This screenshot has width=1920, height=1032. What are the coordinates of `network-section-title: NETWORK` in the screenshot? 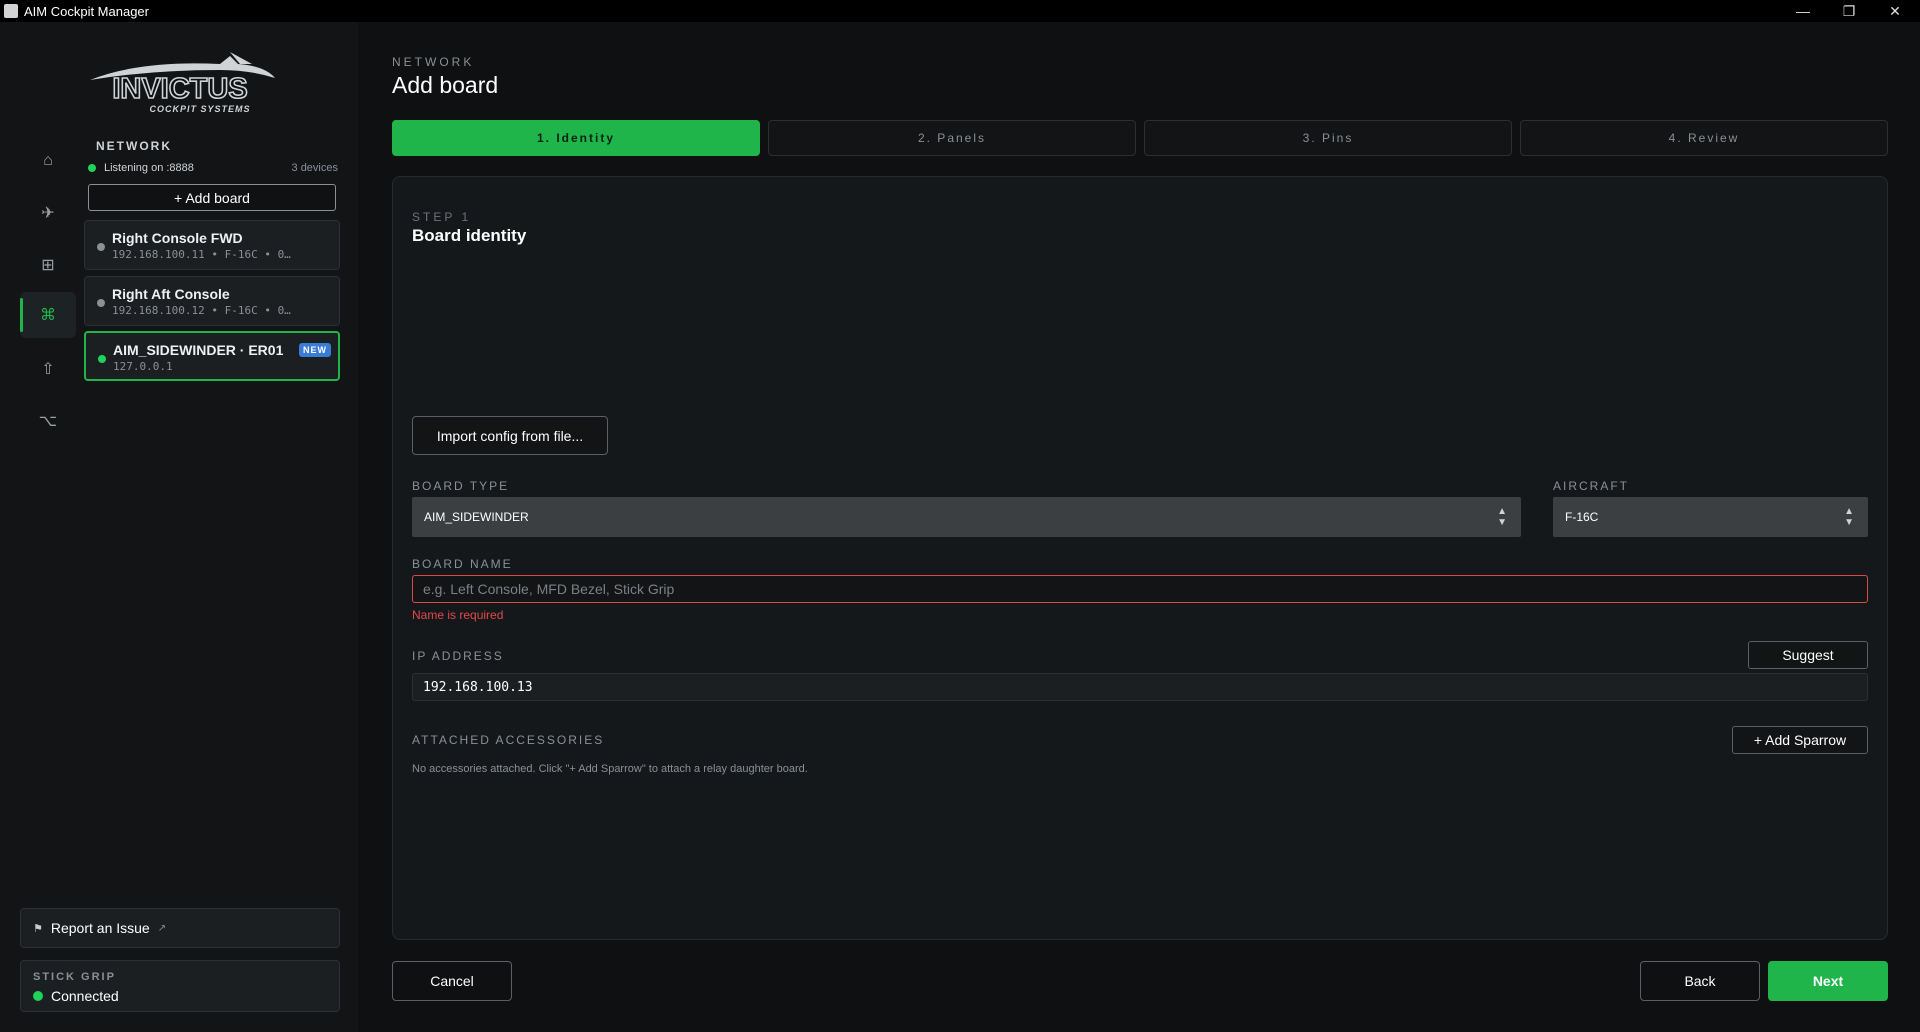 It's located at (134, 146).